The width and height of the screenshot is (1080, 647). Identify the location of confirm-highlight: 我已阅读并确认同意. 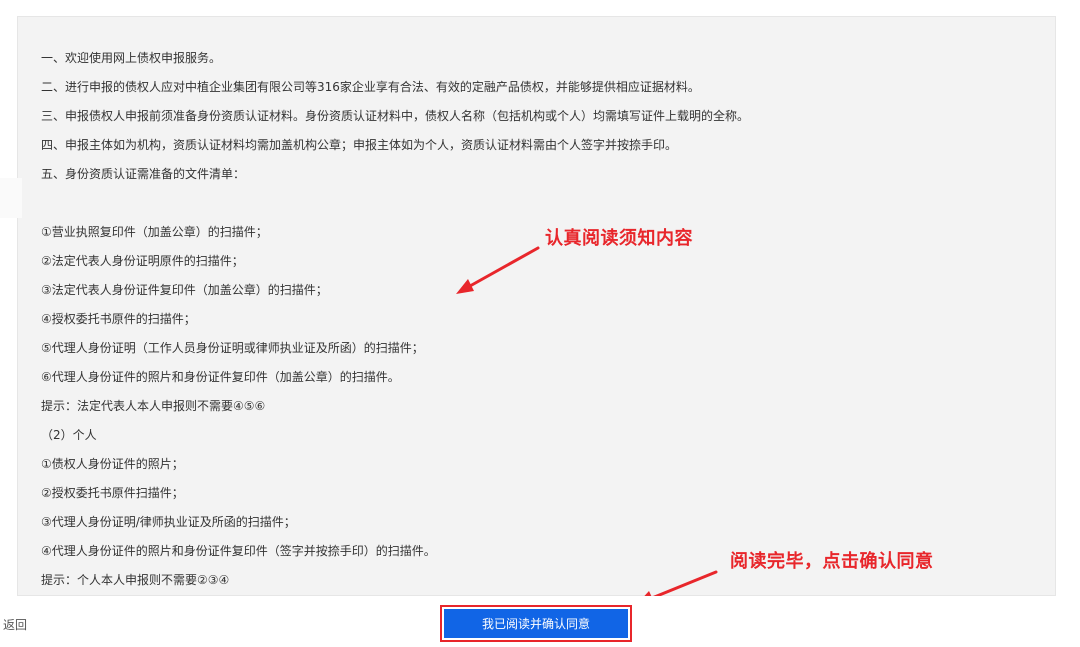
(536, 623).